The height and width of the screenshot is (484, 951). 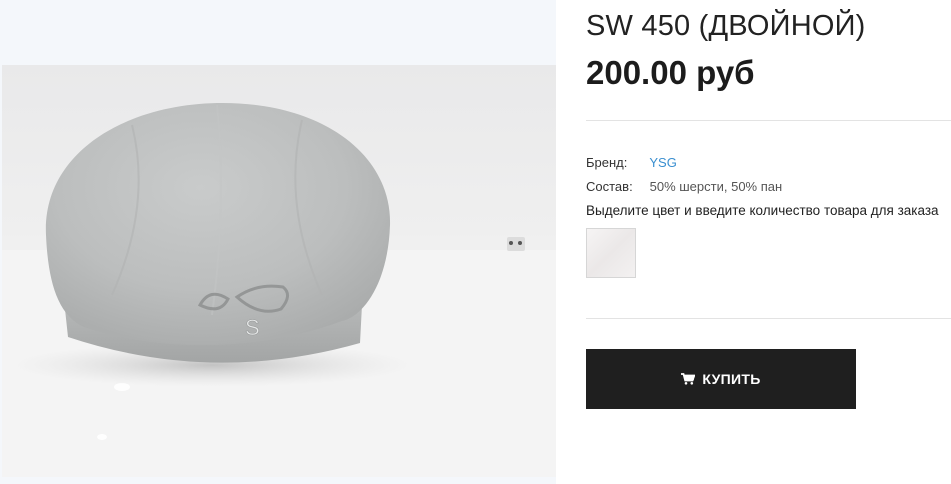 I want to click on brand-row: Бренд: YSG, so click(x=631, y=162).